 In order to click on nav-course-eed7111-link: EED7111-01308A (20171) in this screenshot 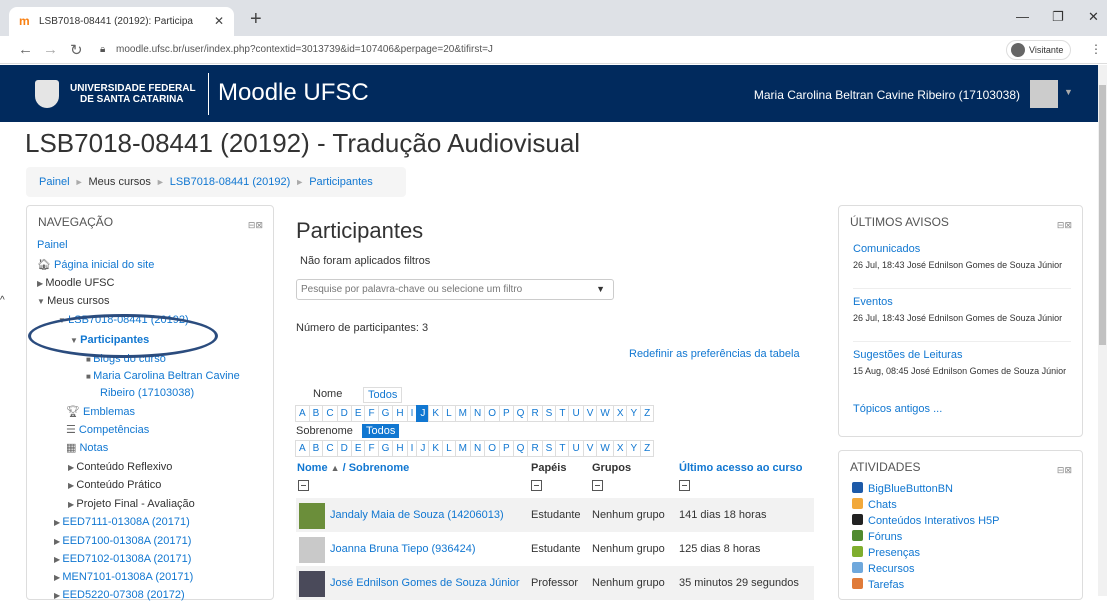, I will do `click(125, 522)`.